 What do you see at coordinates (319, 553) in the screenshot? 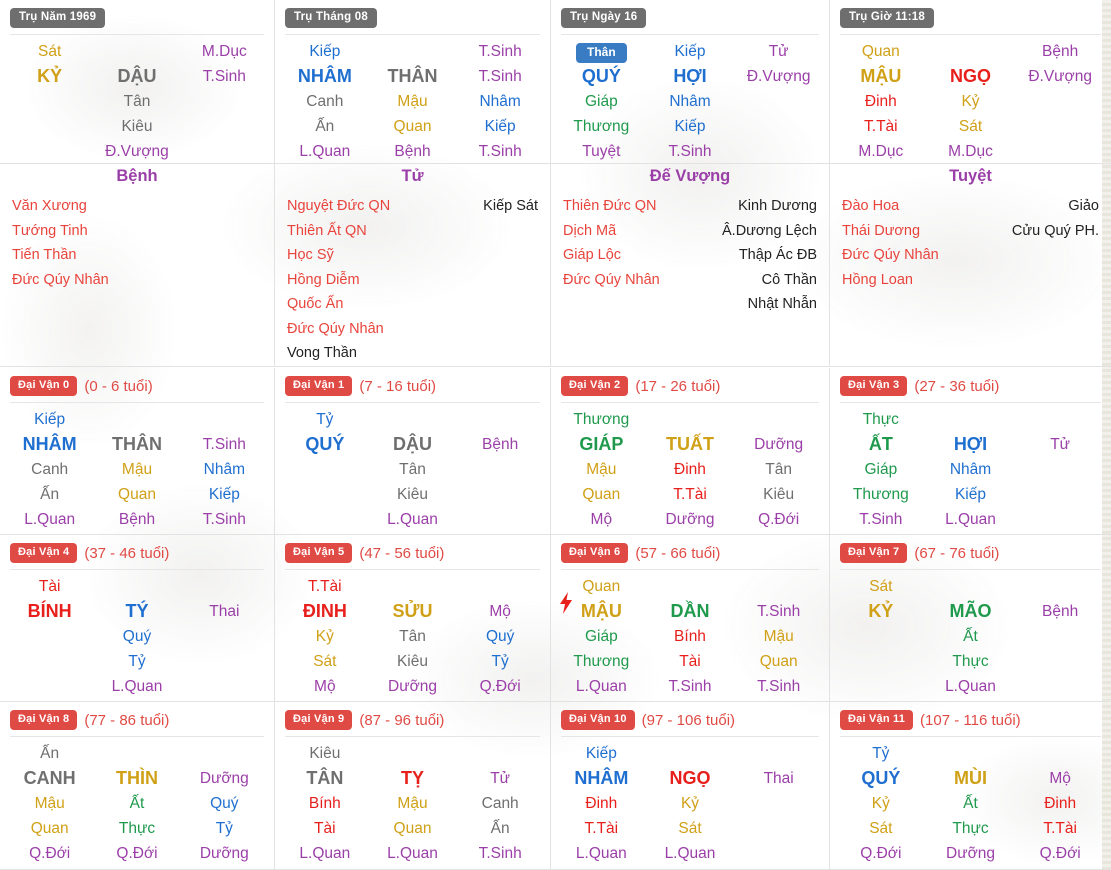
I see `dai-van-chip: Đại Vận 5` at bounding box center [319, 553].